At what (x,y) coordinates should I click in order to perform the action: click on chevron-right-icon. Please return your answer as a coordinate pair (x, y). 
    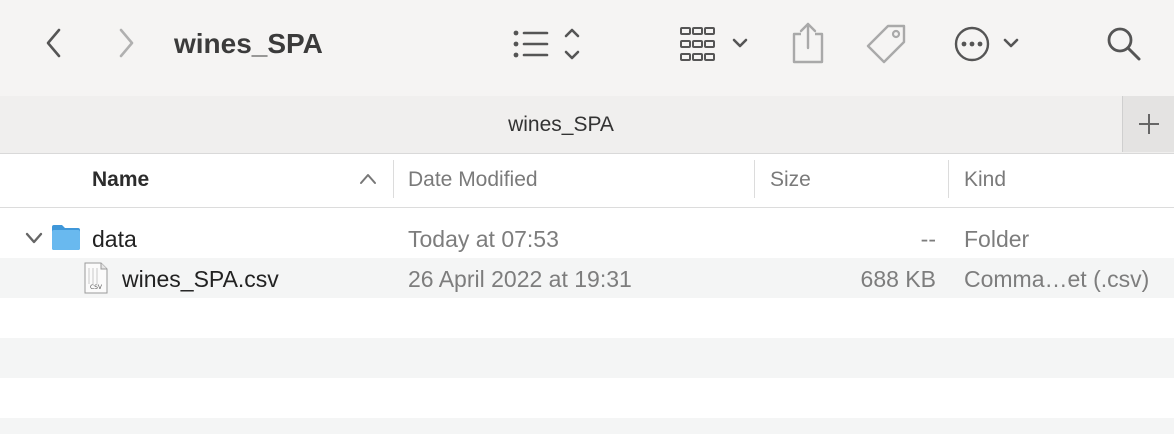
    Looking at the image, I should click on (126, 43).